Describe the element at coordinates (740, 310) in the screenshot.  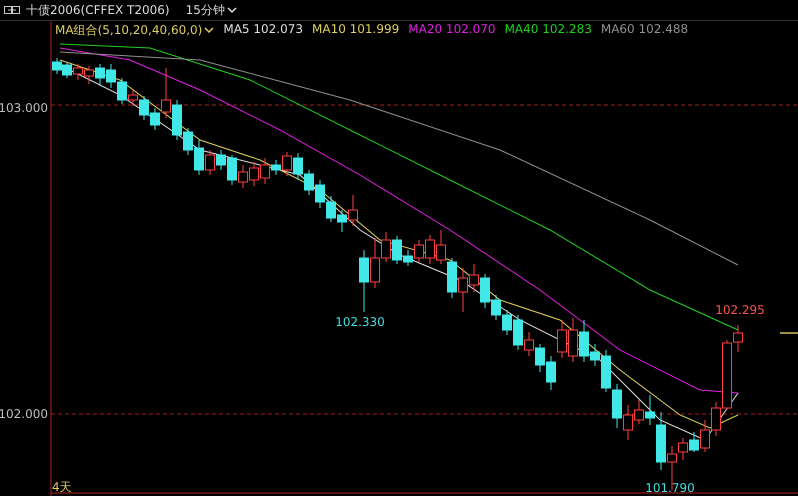
I see `price-annotation: 102.295` at that location.